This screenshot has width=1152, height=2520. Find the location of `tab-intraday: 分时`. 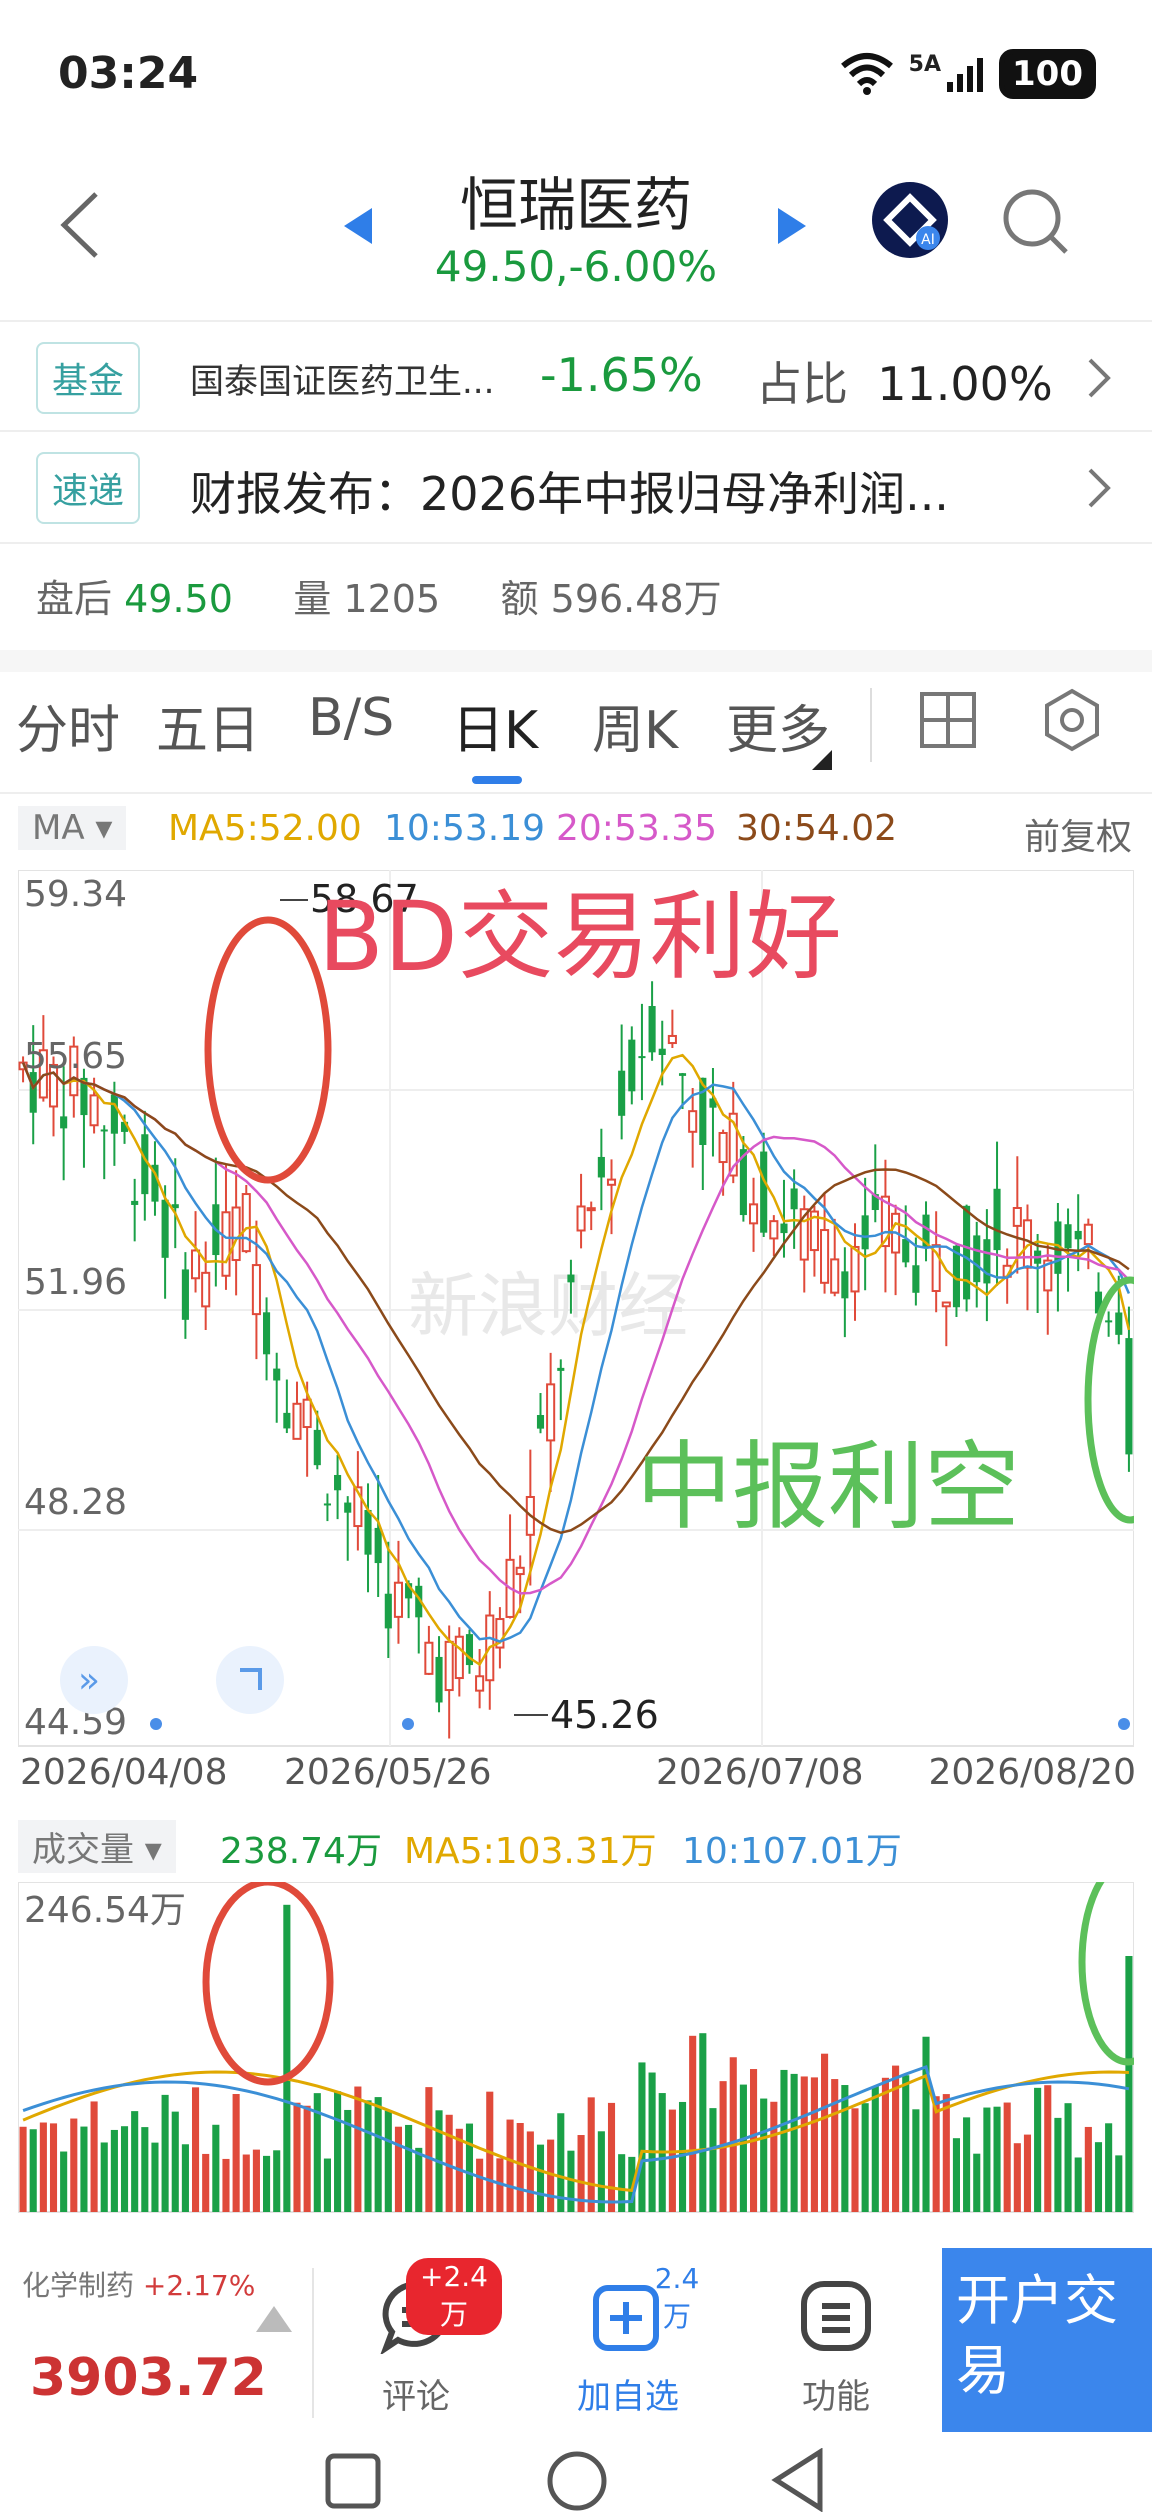

tab-intraday: 分时 is located at coordinates (68, 725).